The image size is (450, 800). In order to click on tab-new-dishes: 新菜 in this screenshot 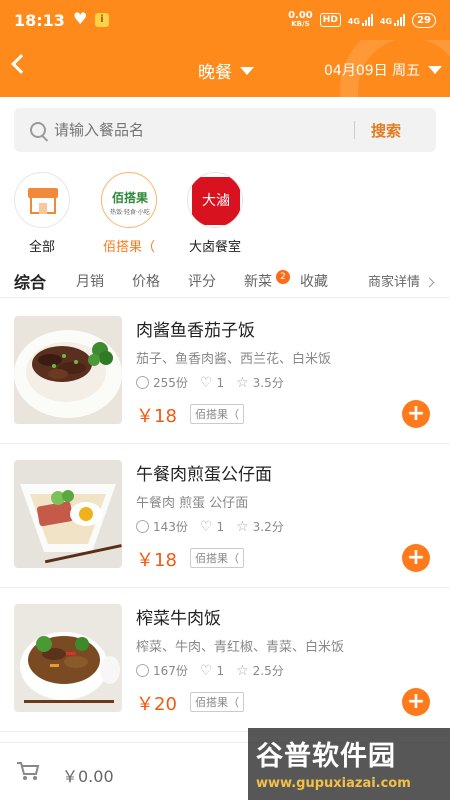, I will do `click(258, 281)`.